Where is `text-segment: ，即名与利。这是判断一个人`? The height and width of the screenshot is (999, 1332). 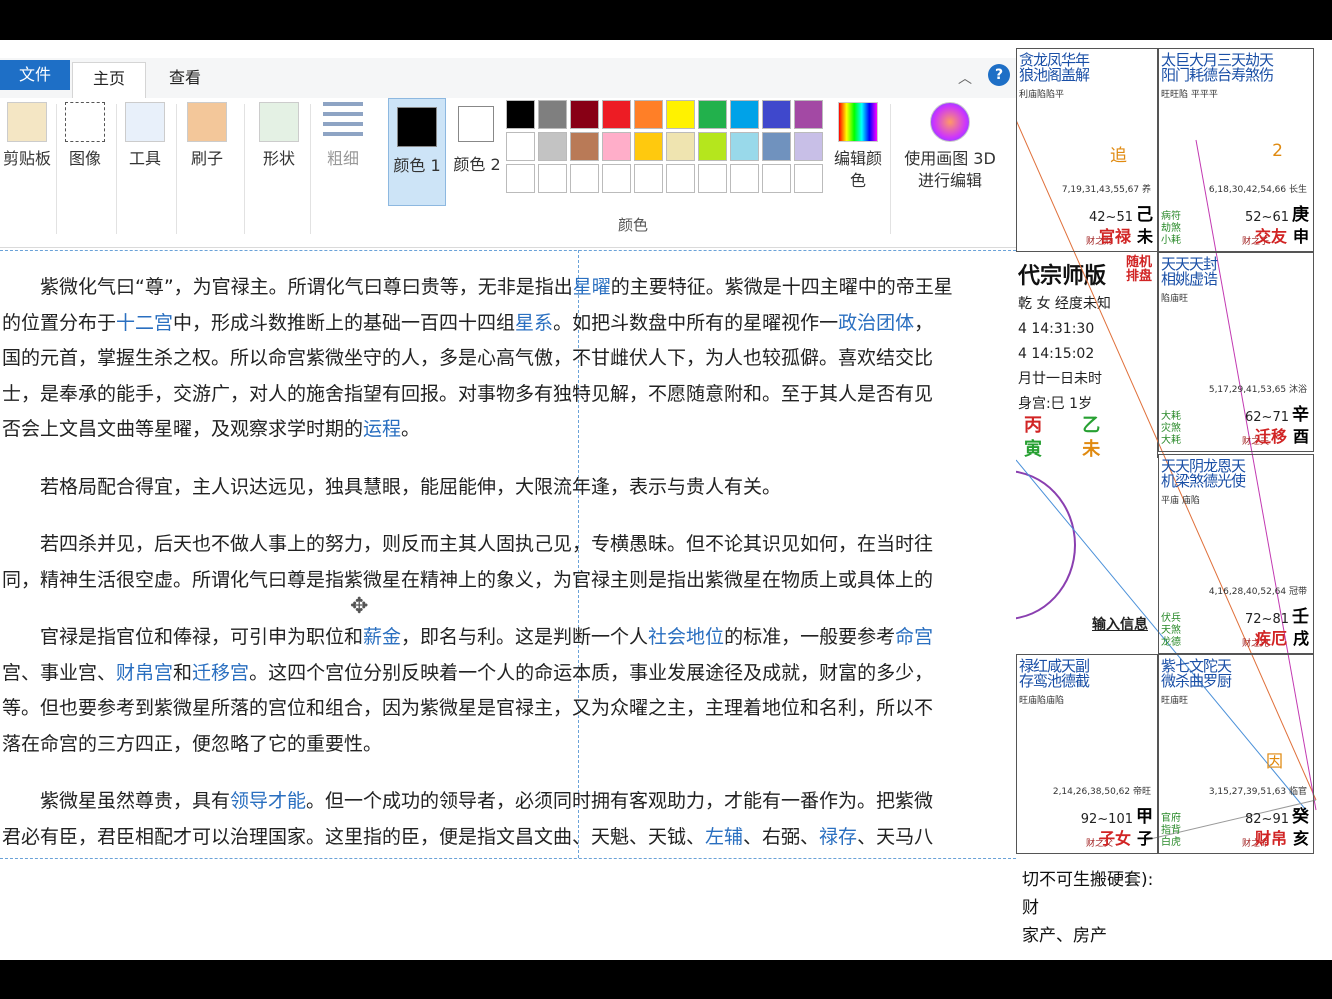
text-segment: ，即名与利。这是判断一个人 is located at coordinates (525, 637).